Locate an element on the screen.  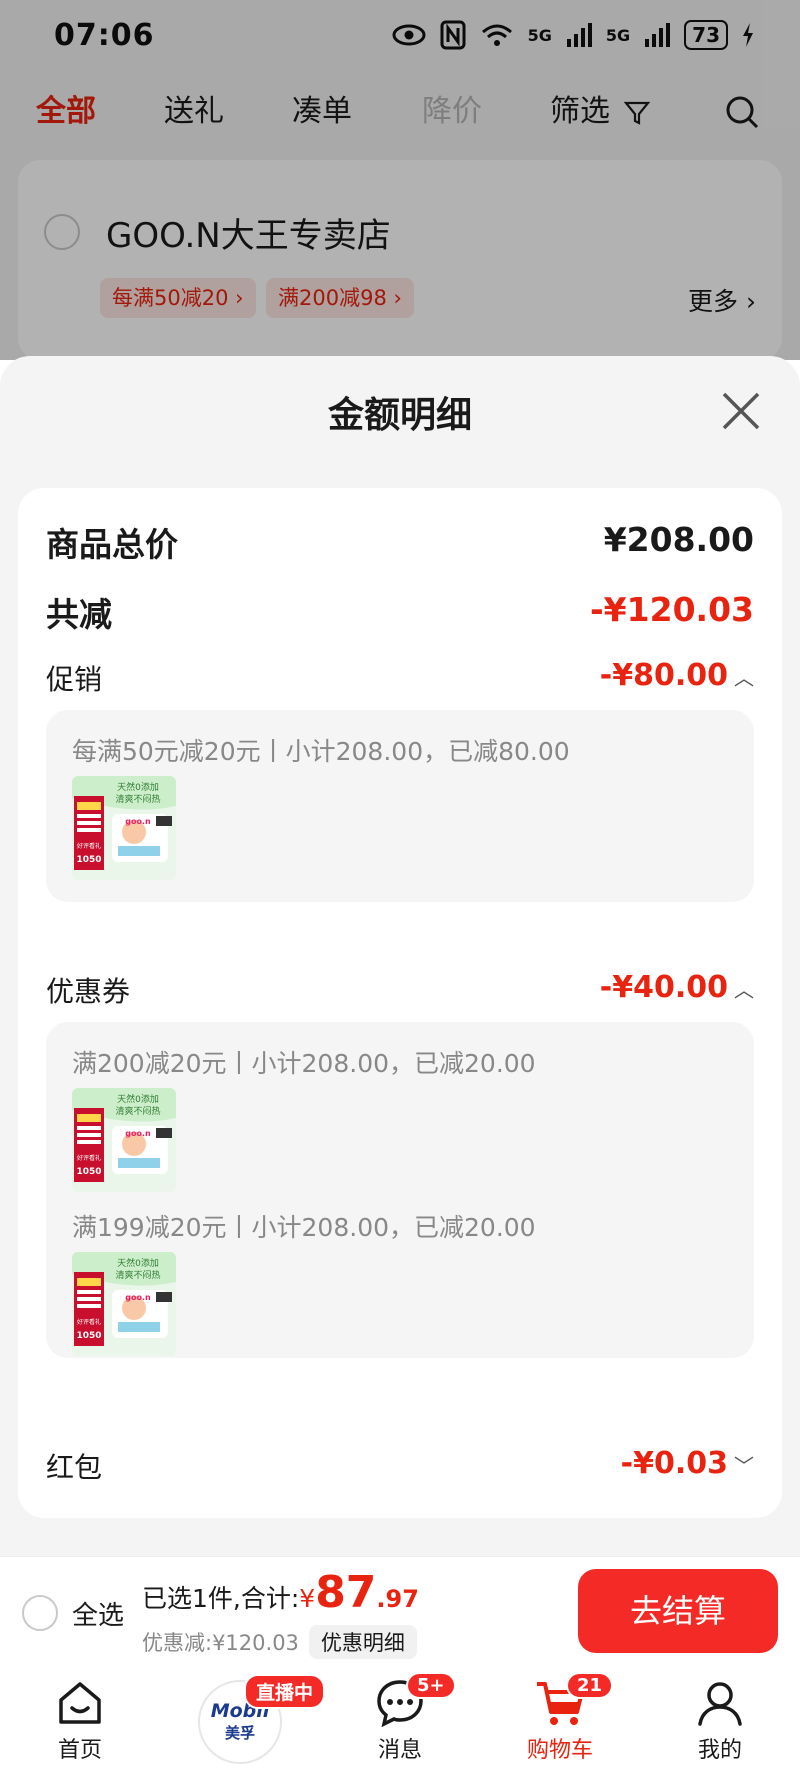
promotion-toggle: -¥80.00 ︿ is located at coordinates (677, 675).